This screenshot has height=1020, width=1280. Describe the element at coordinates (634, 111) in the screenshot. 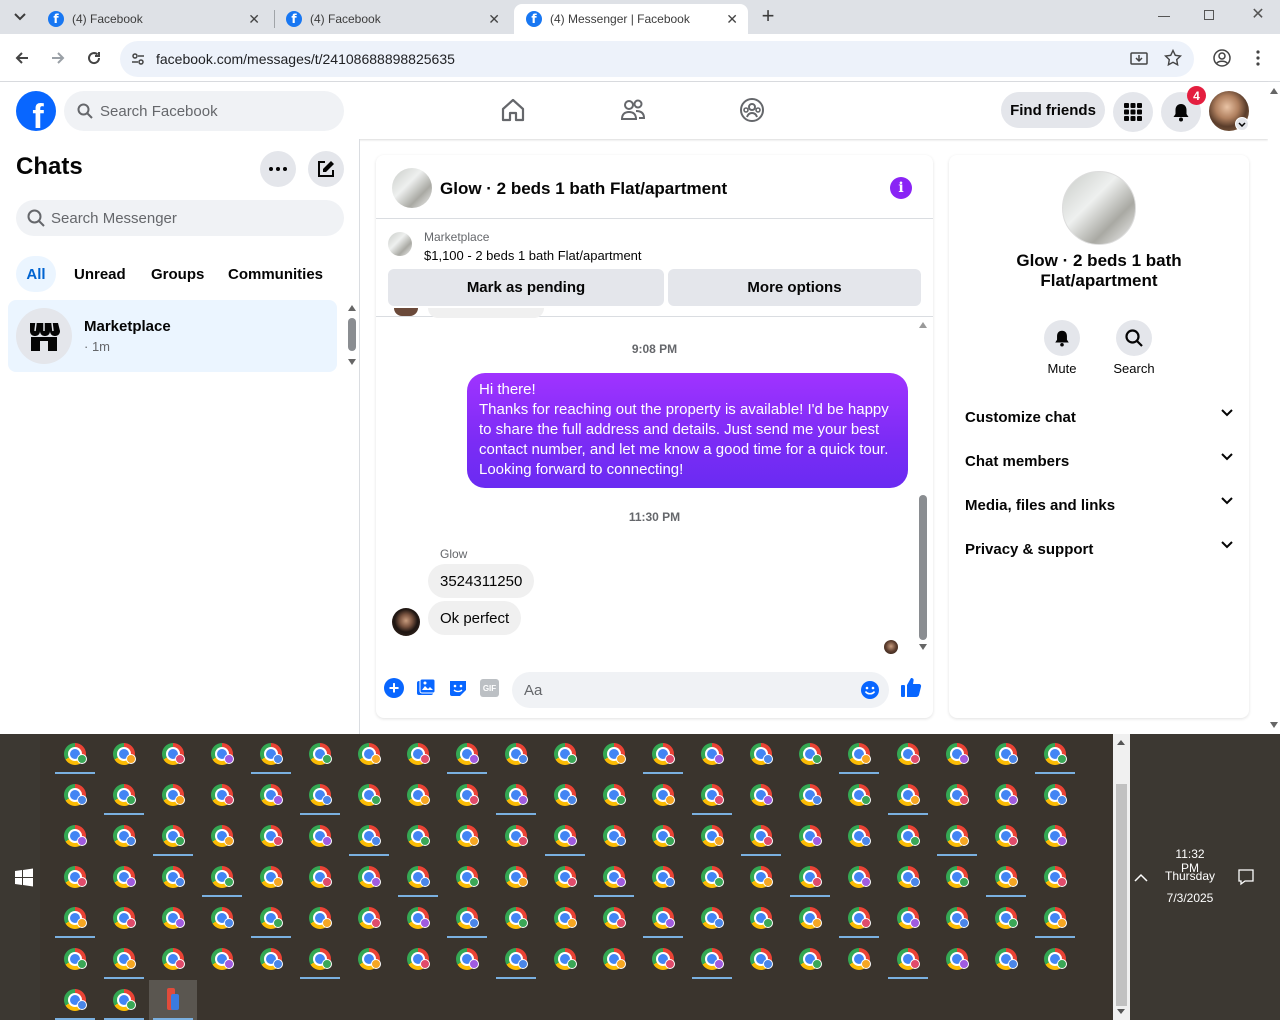

I see `friends-nav-icon` at that location.